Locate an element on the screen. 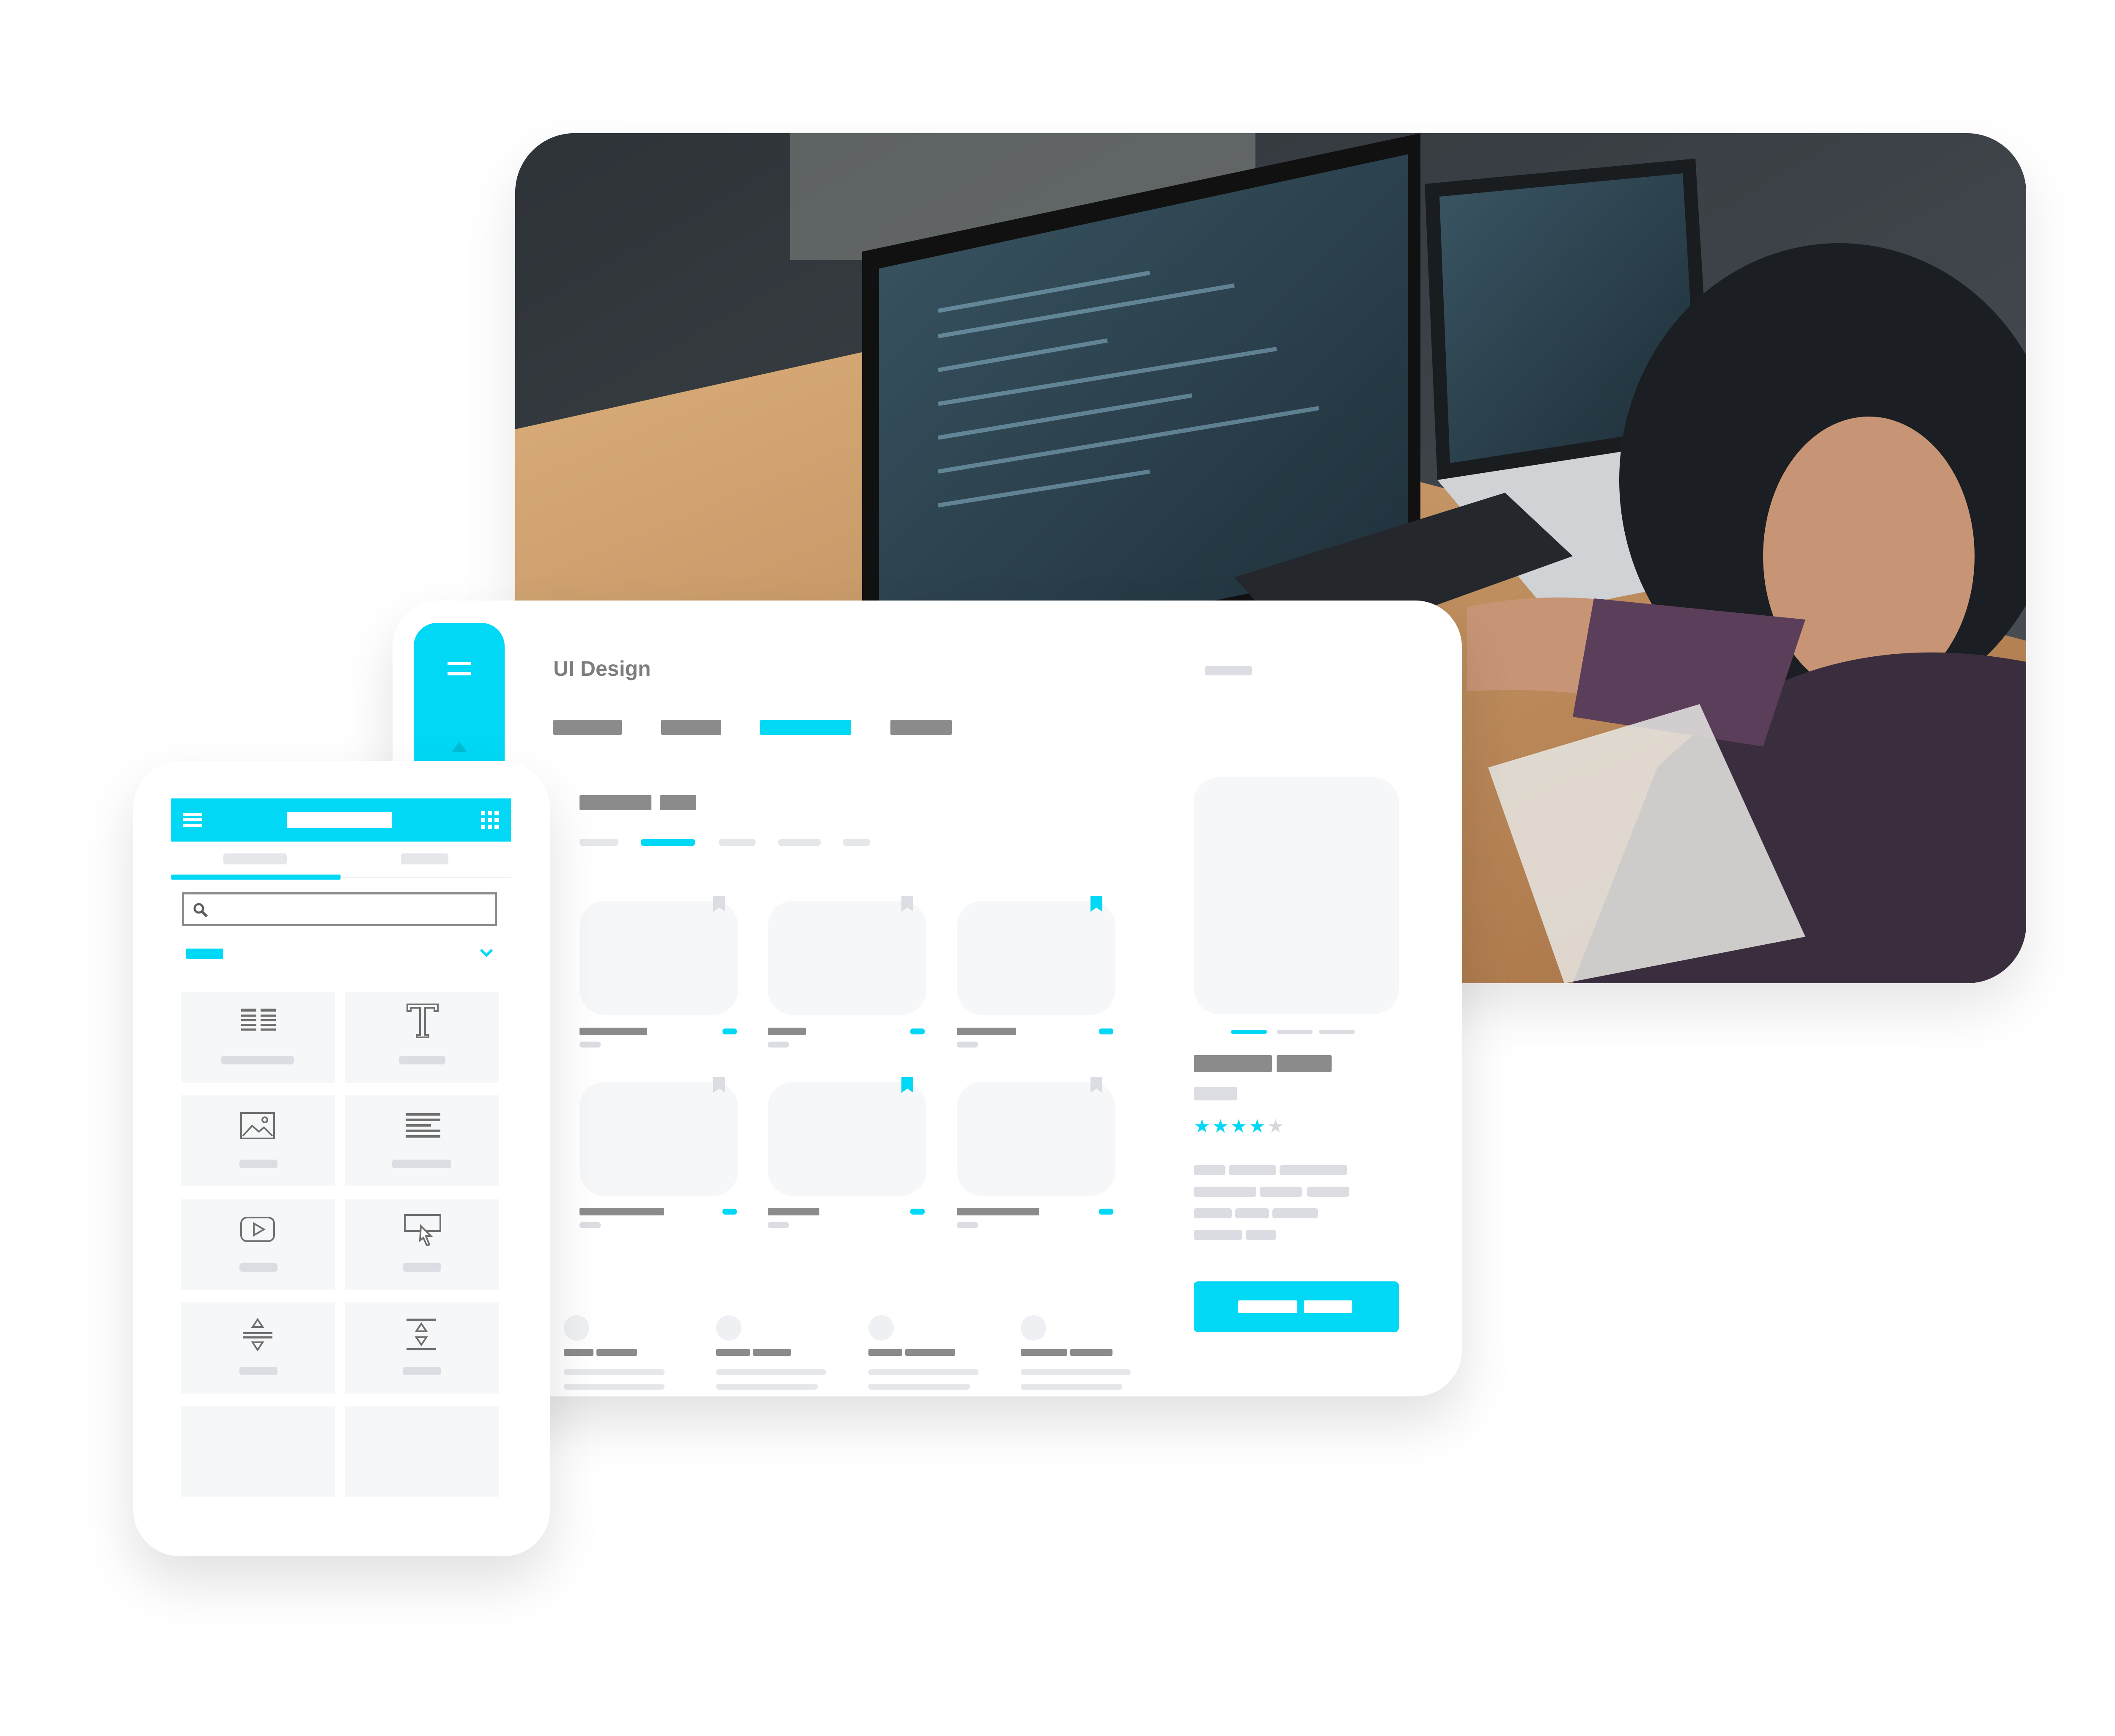 Image resolution: width=2115 pixels, height=1736 pixels. caret-up-icon is located at coordinates (459, 746).